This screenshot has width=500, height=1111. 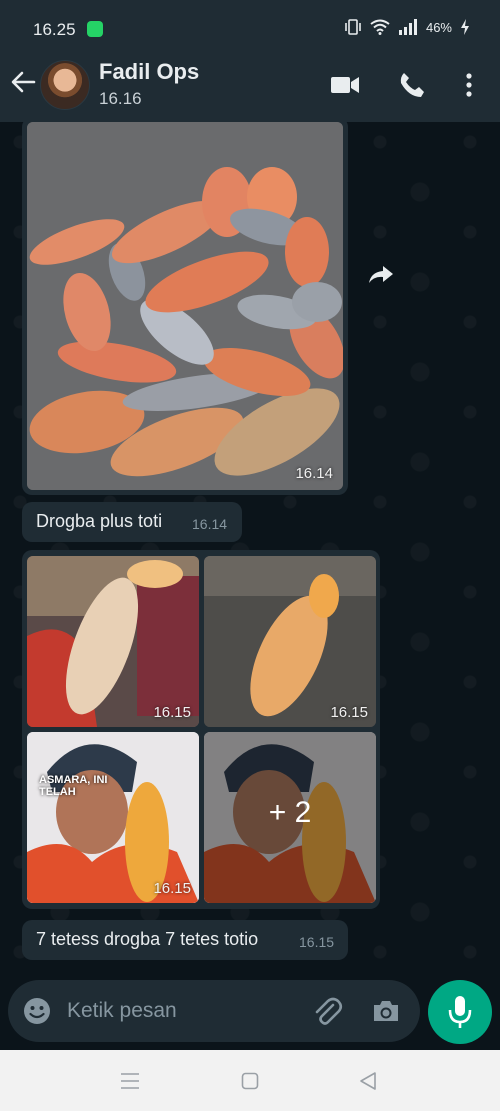 I want to click on status-bar: 16.25 46%, so click(x=250, y=27).